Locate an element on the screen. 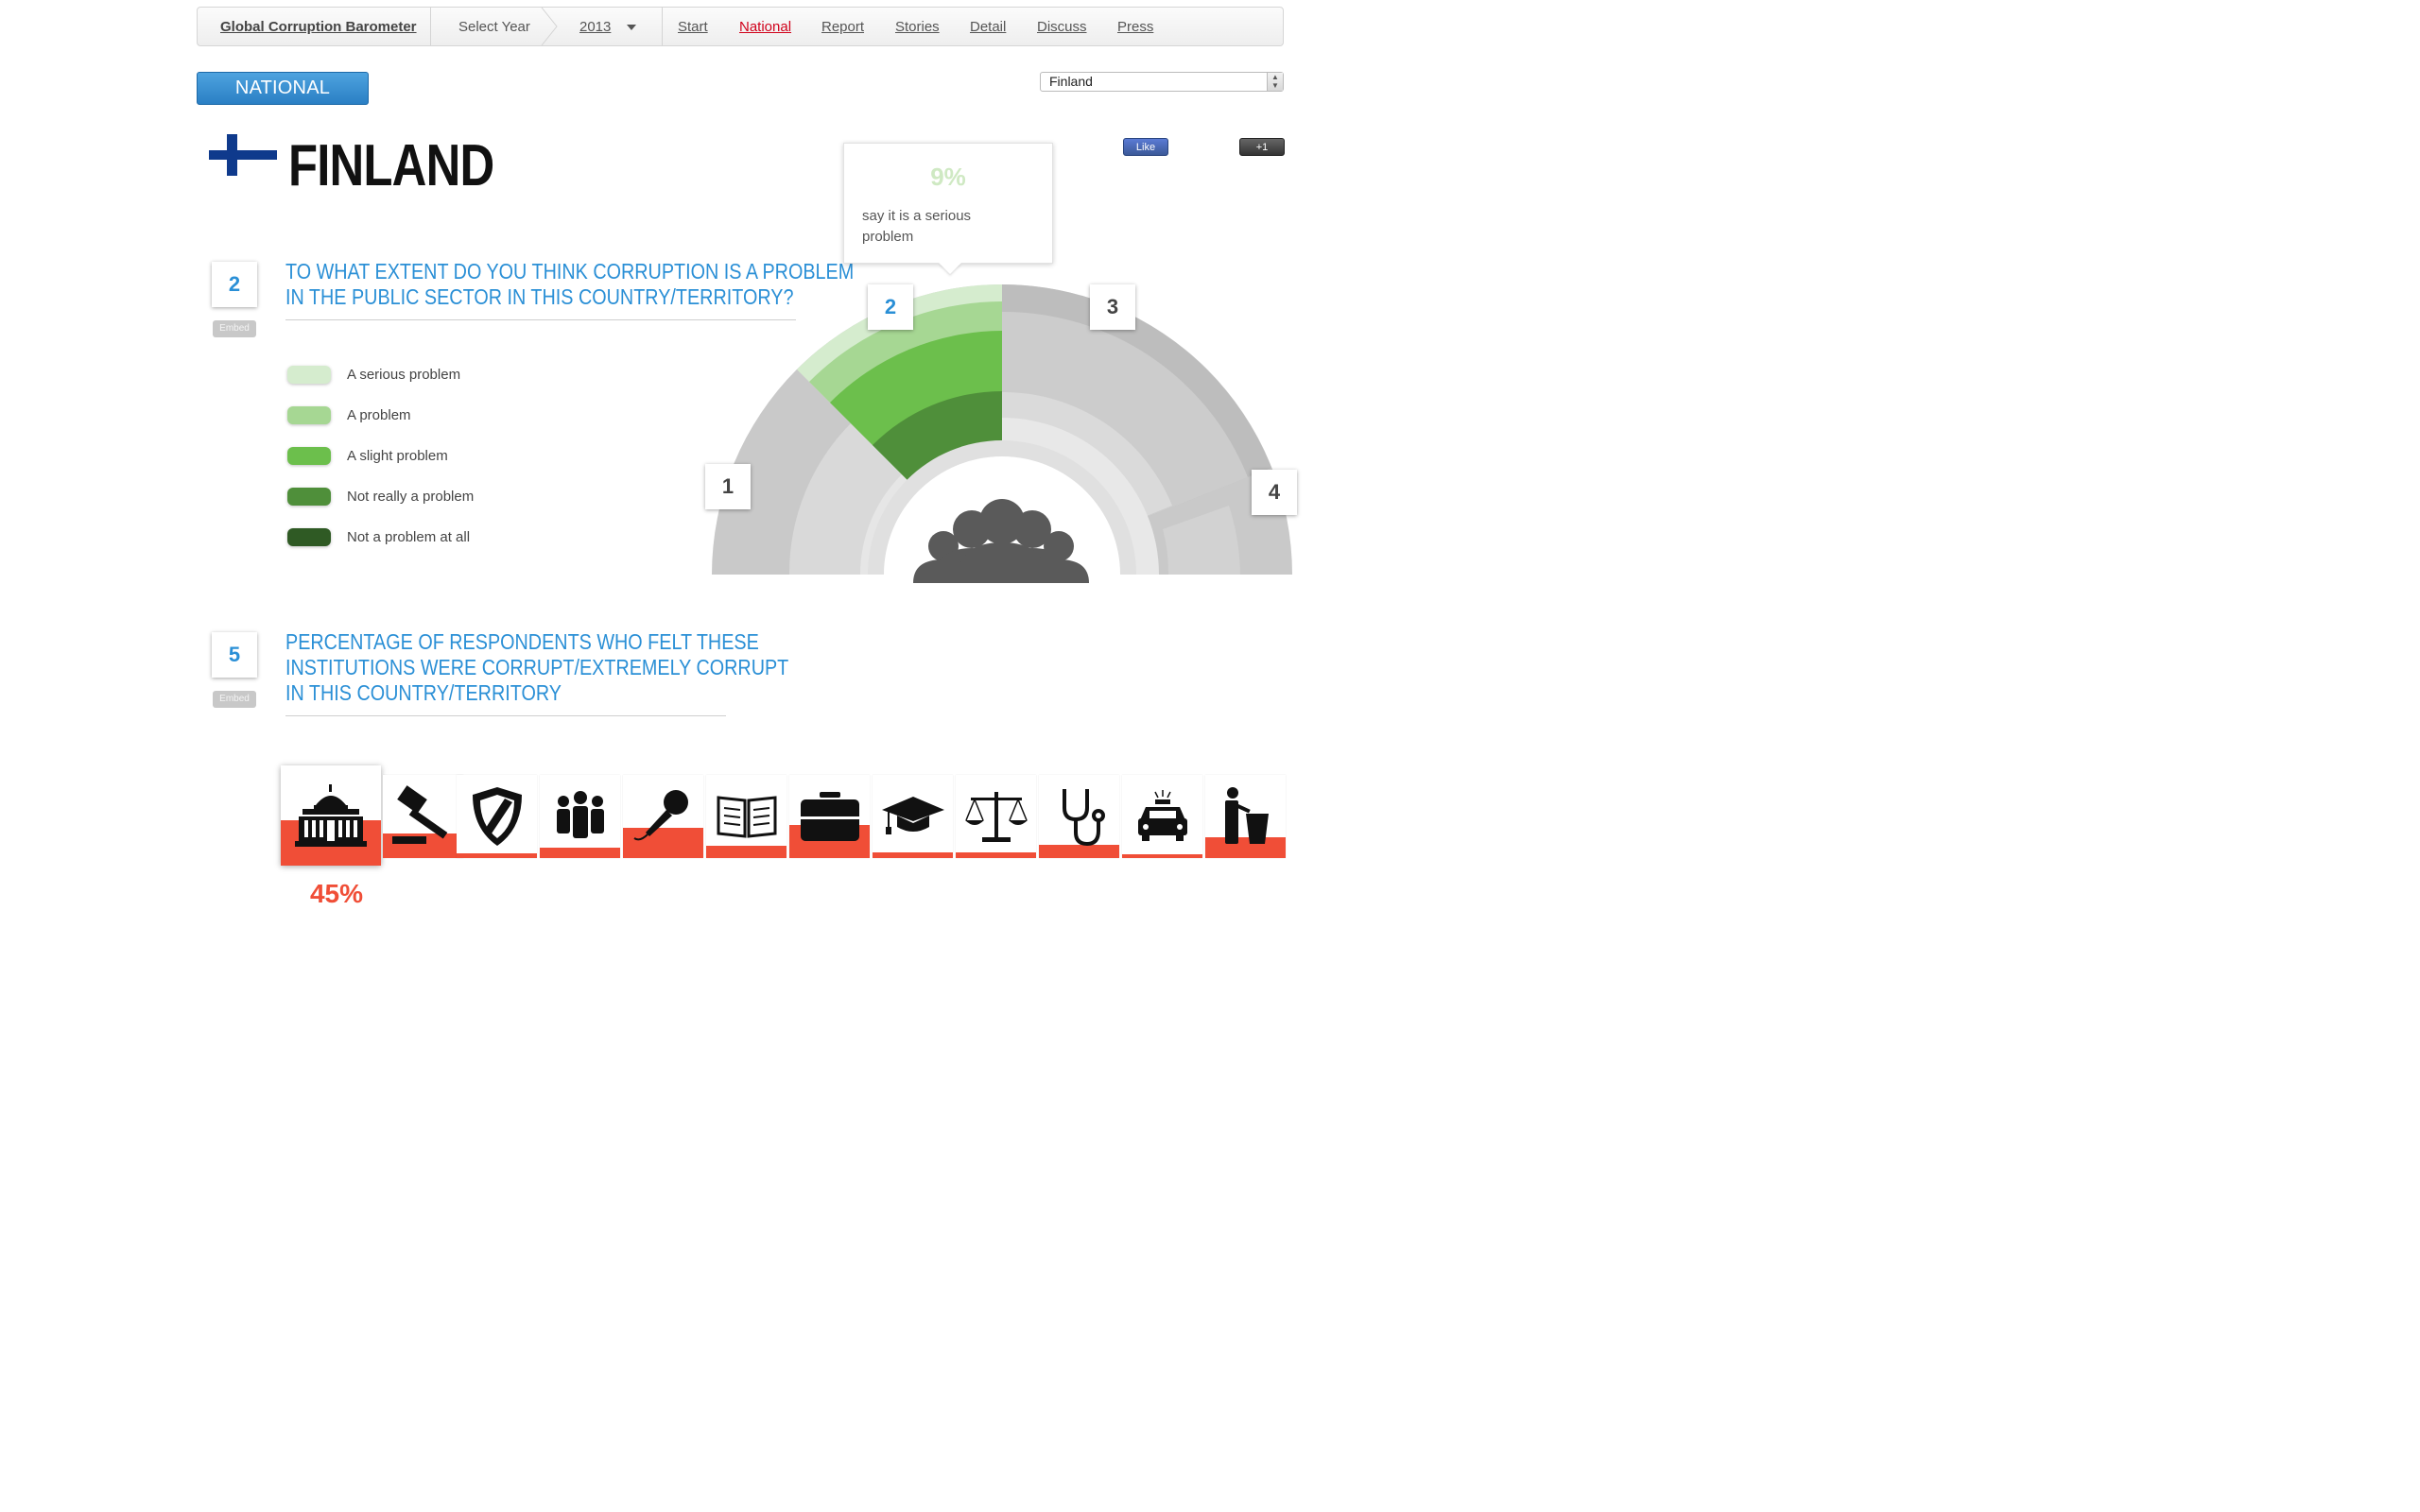 The width and height of the screenshot is (2420, 1512). taxi-icon is located at coordinates (1162, 815).